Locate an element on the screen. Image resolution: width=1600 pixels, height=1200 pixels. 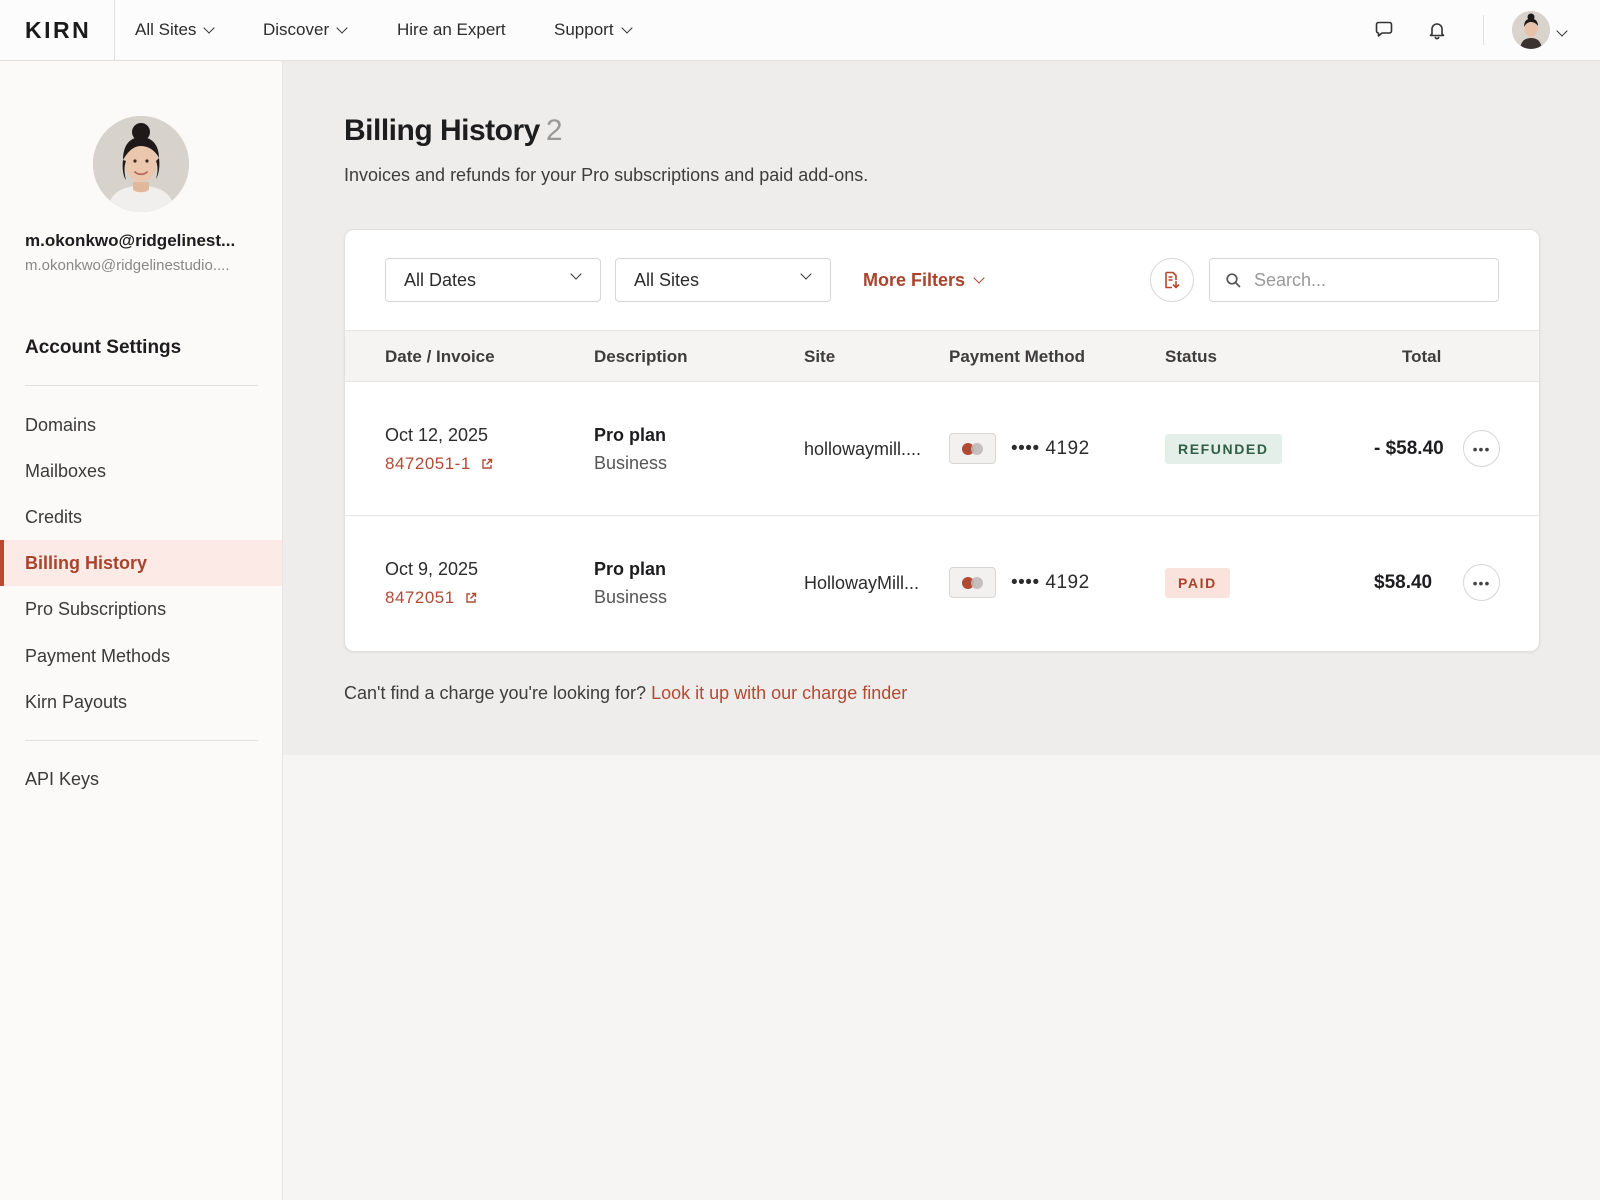
status-badge: PAID is located at coordinates (1197, 583).